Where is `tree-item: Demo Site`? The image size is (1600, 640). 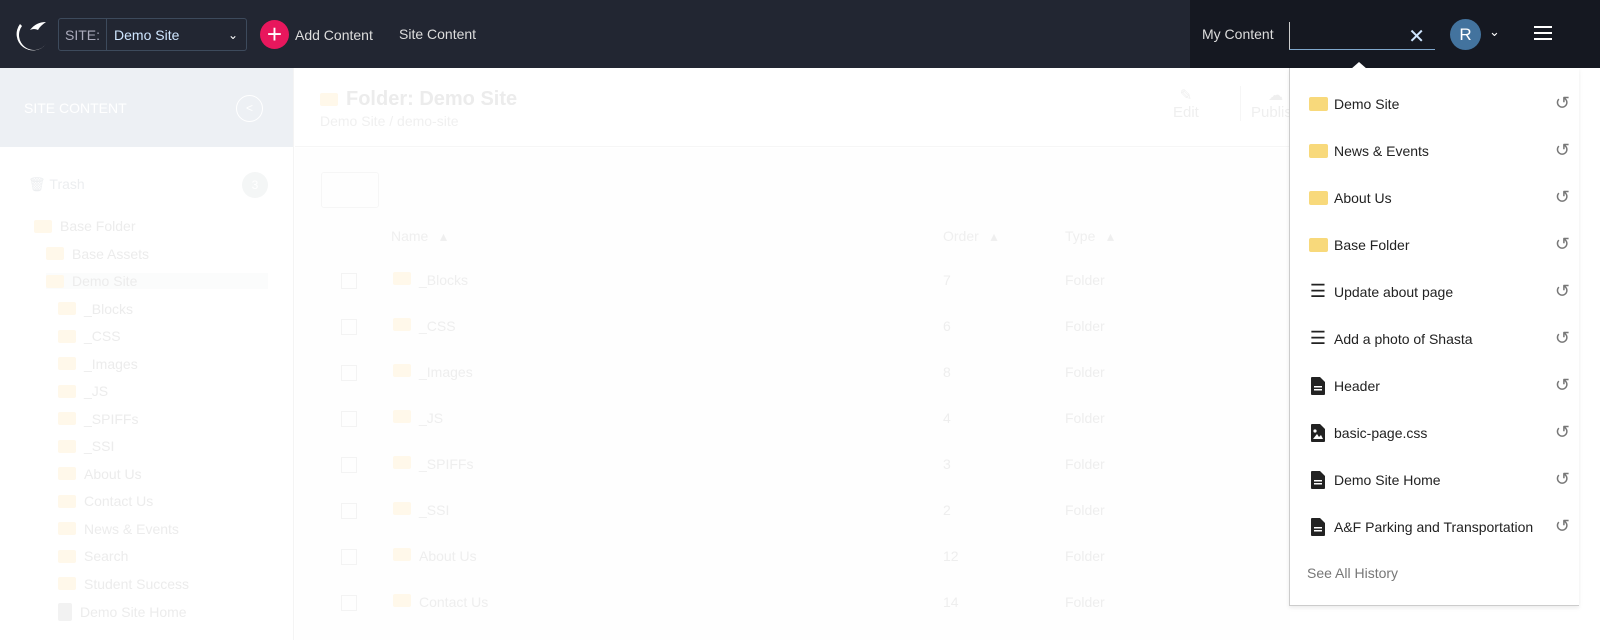
tree-item: Demo Site is located at coordinates (157, 281).